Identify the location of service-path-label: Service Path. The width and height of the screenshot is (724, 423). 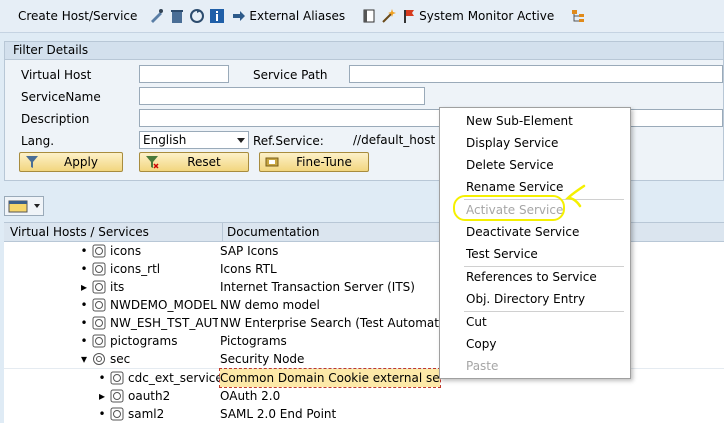
(290, 75).